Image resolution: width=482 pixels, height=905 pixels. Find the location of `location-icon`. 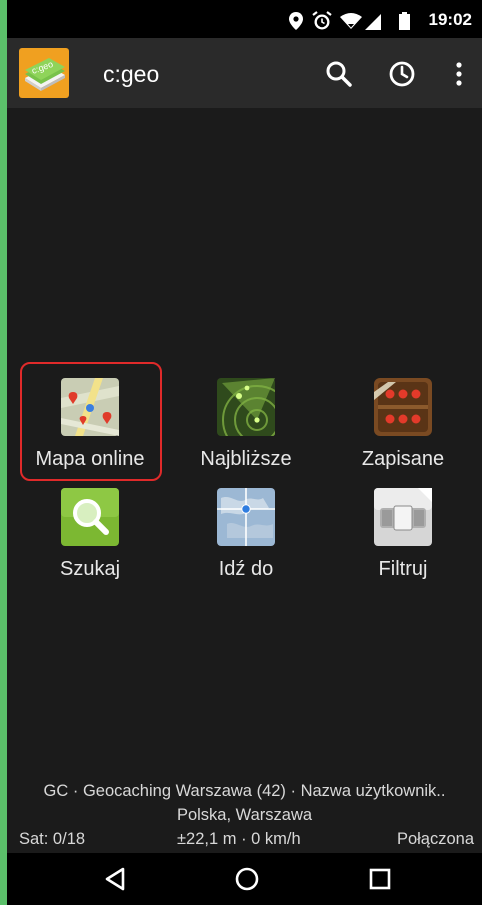

location-icon is located at coordinates (296, 21).